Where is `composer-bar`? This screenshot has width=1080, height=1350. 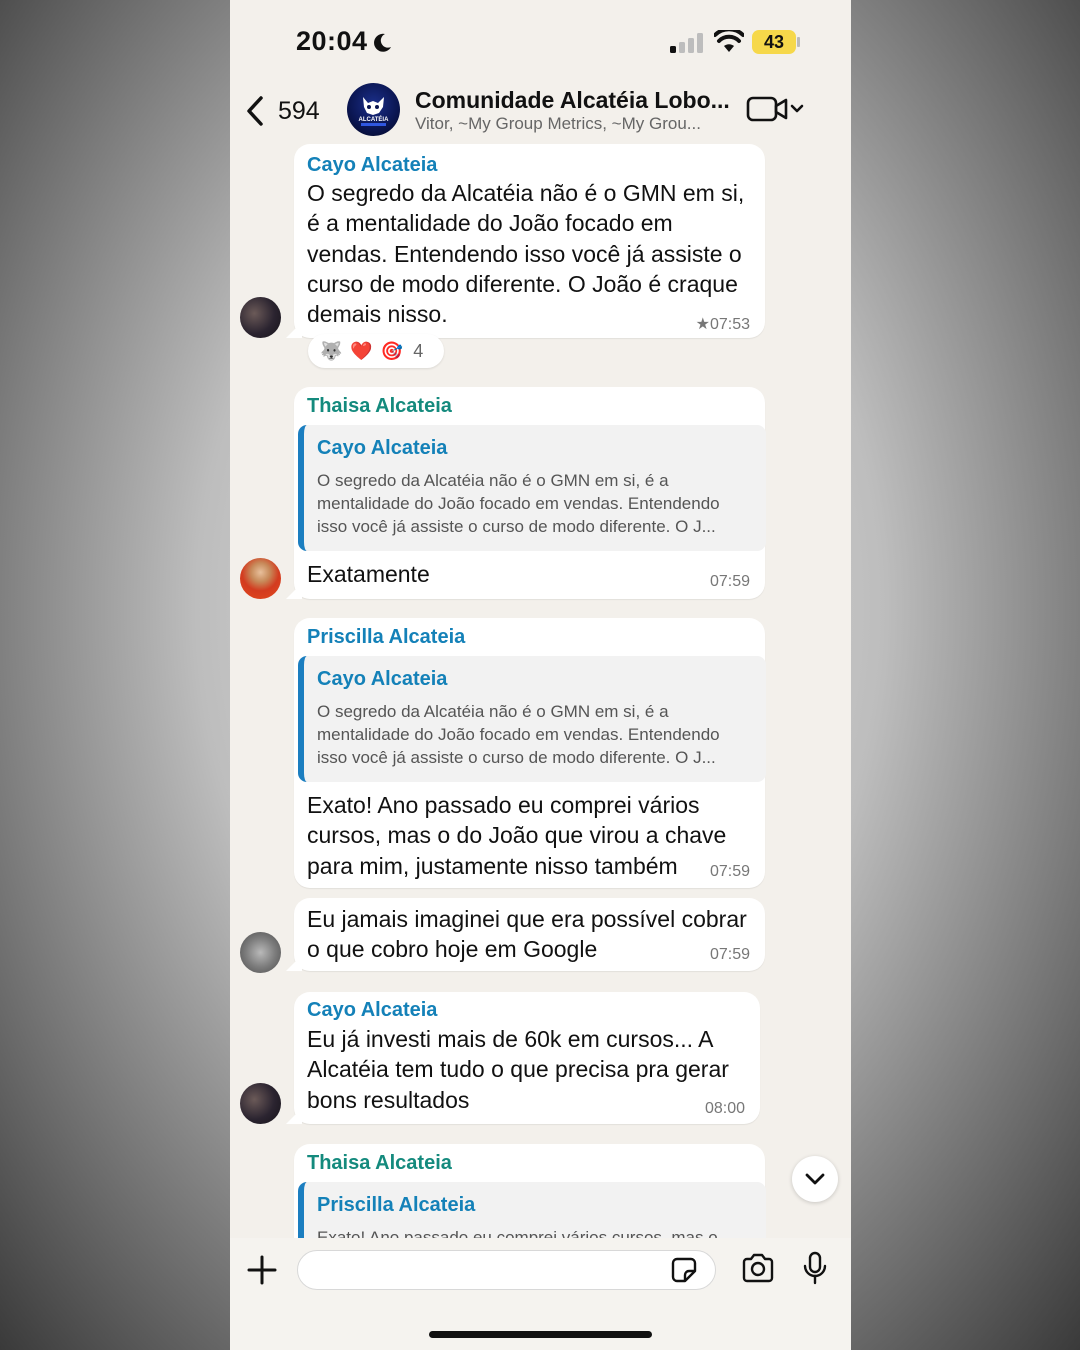 composer-bar is located at coordinates (540, 1294).